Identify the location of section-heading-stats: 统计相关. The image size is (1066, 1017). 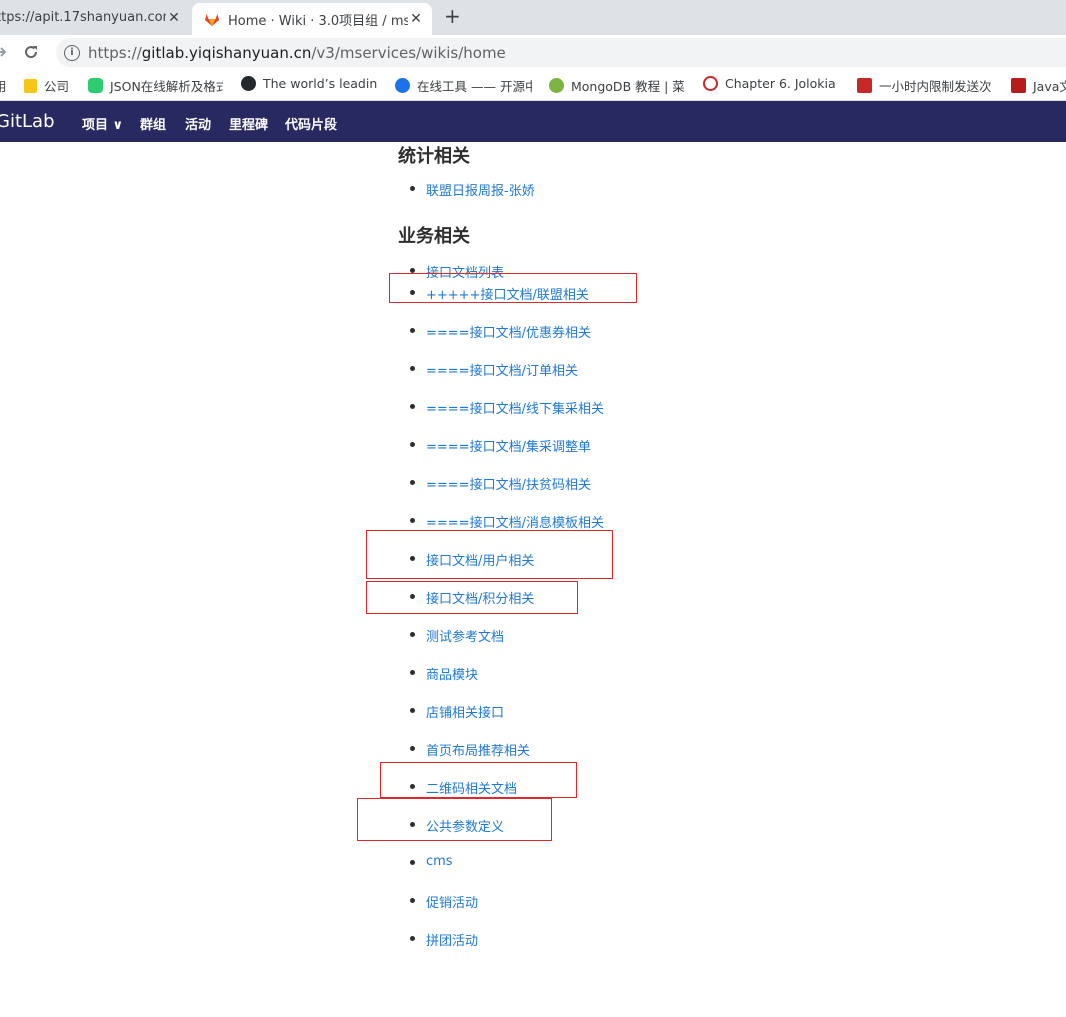
(434, 156).